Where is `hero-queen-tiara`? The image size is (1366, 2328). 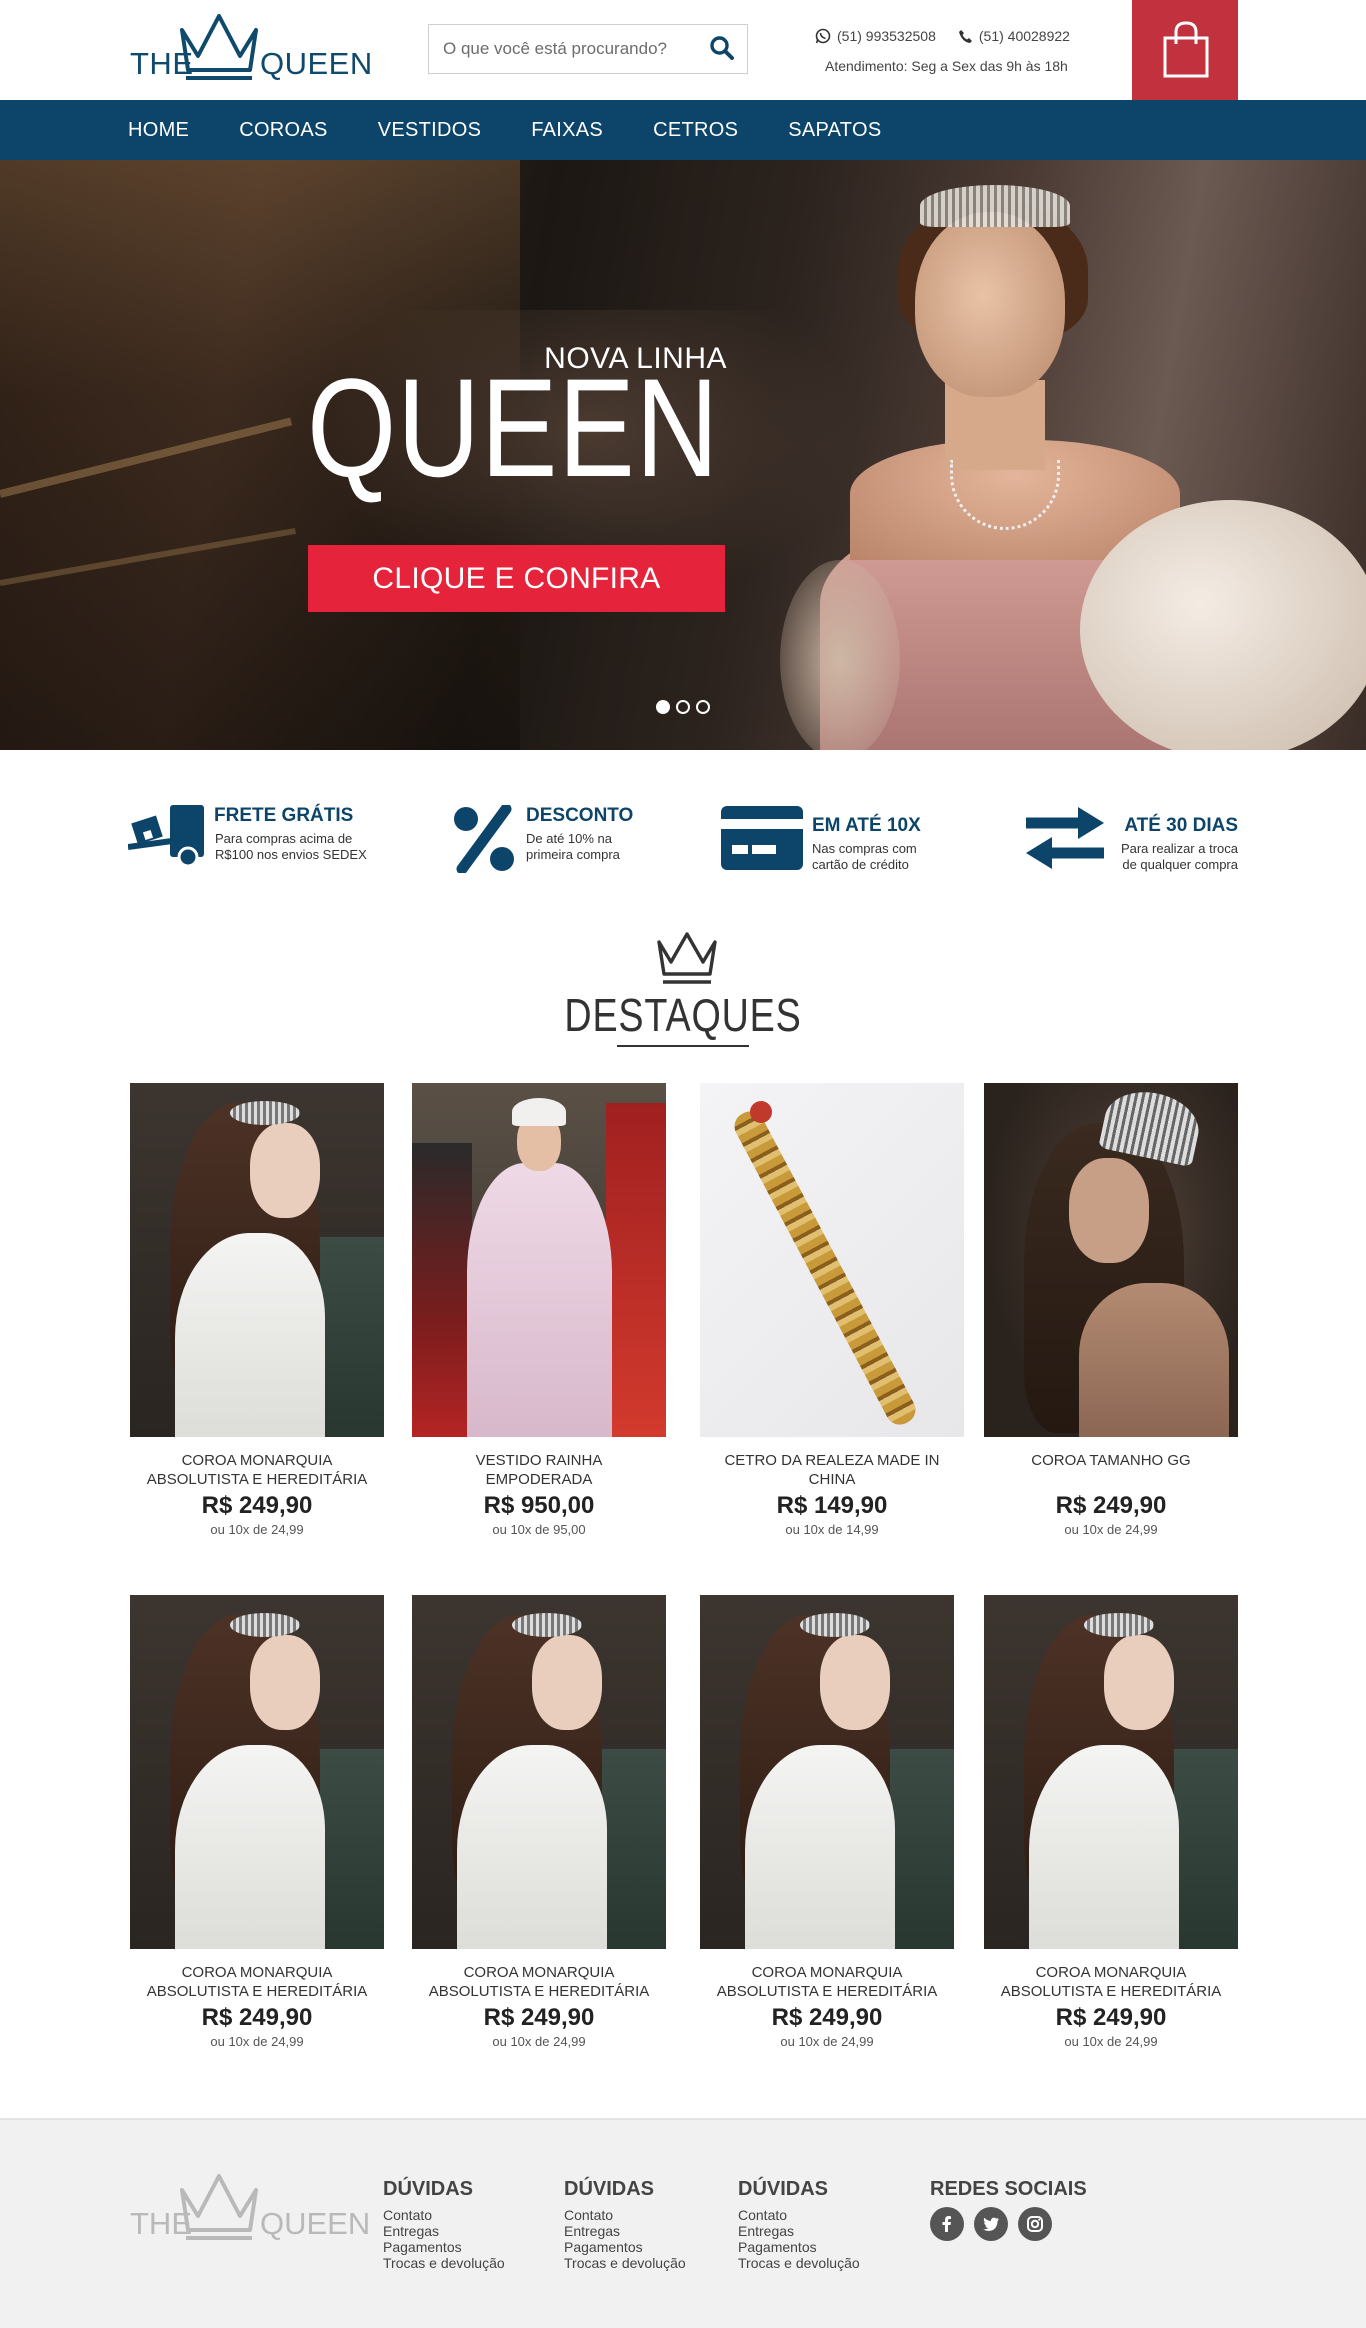
hero-queen-tiara is located at coordinates (995, 206).